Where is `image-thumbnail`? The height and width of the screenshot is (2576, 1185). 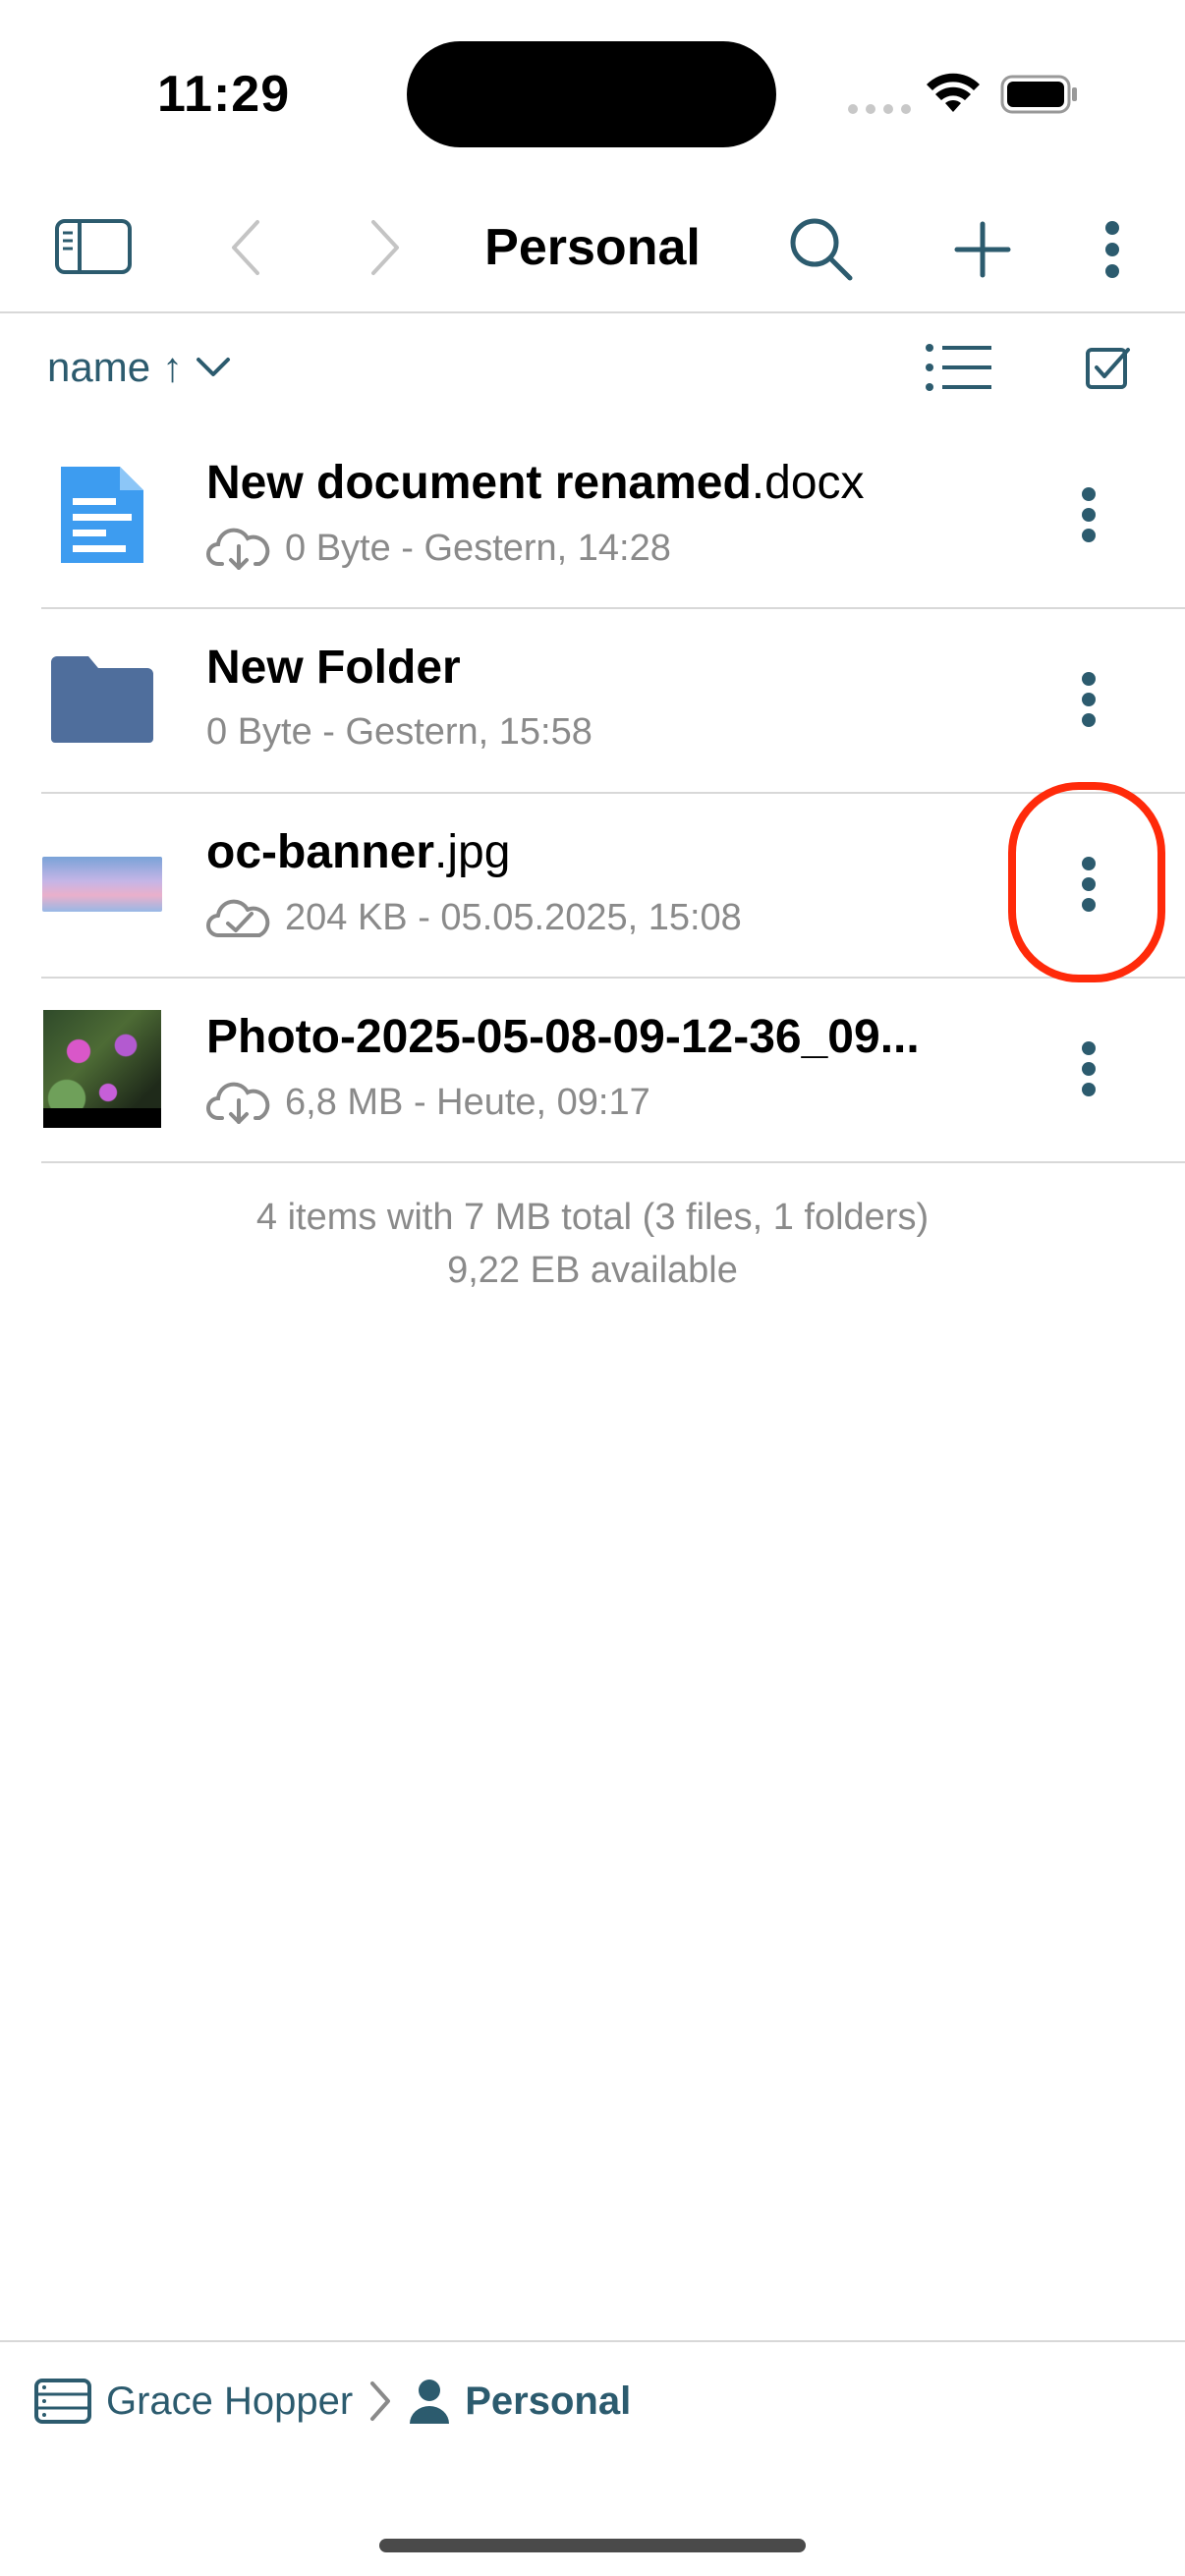 image-thumbnail is located at coordinates (102, 884).